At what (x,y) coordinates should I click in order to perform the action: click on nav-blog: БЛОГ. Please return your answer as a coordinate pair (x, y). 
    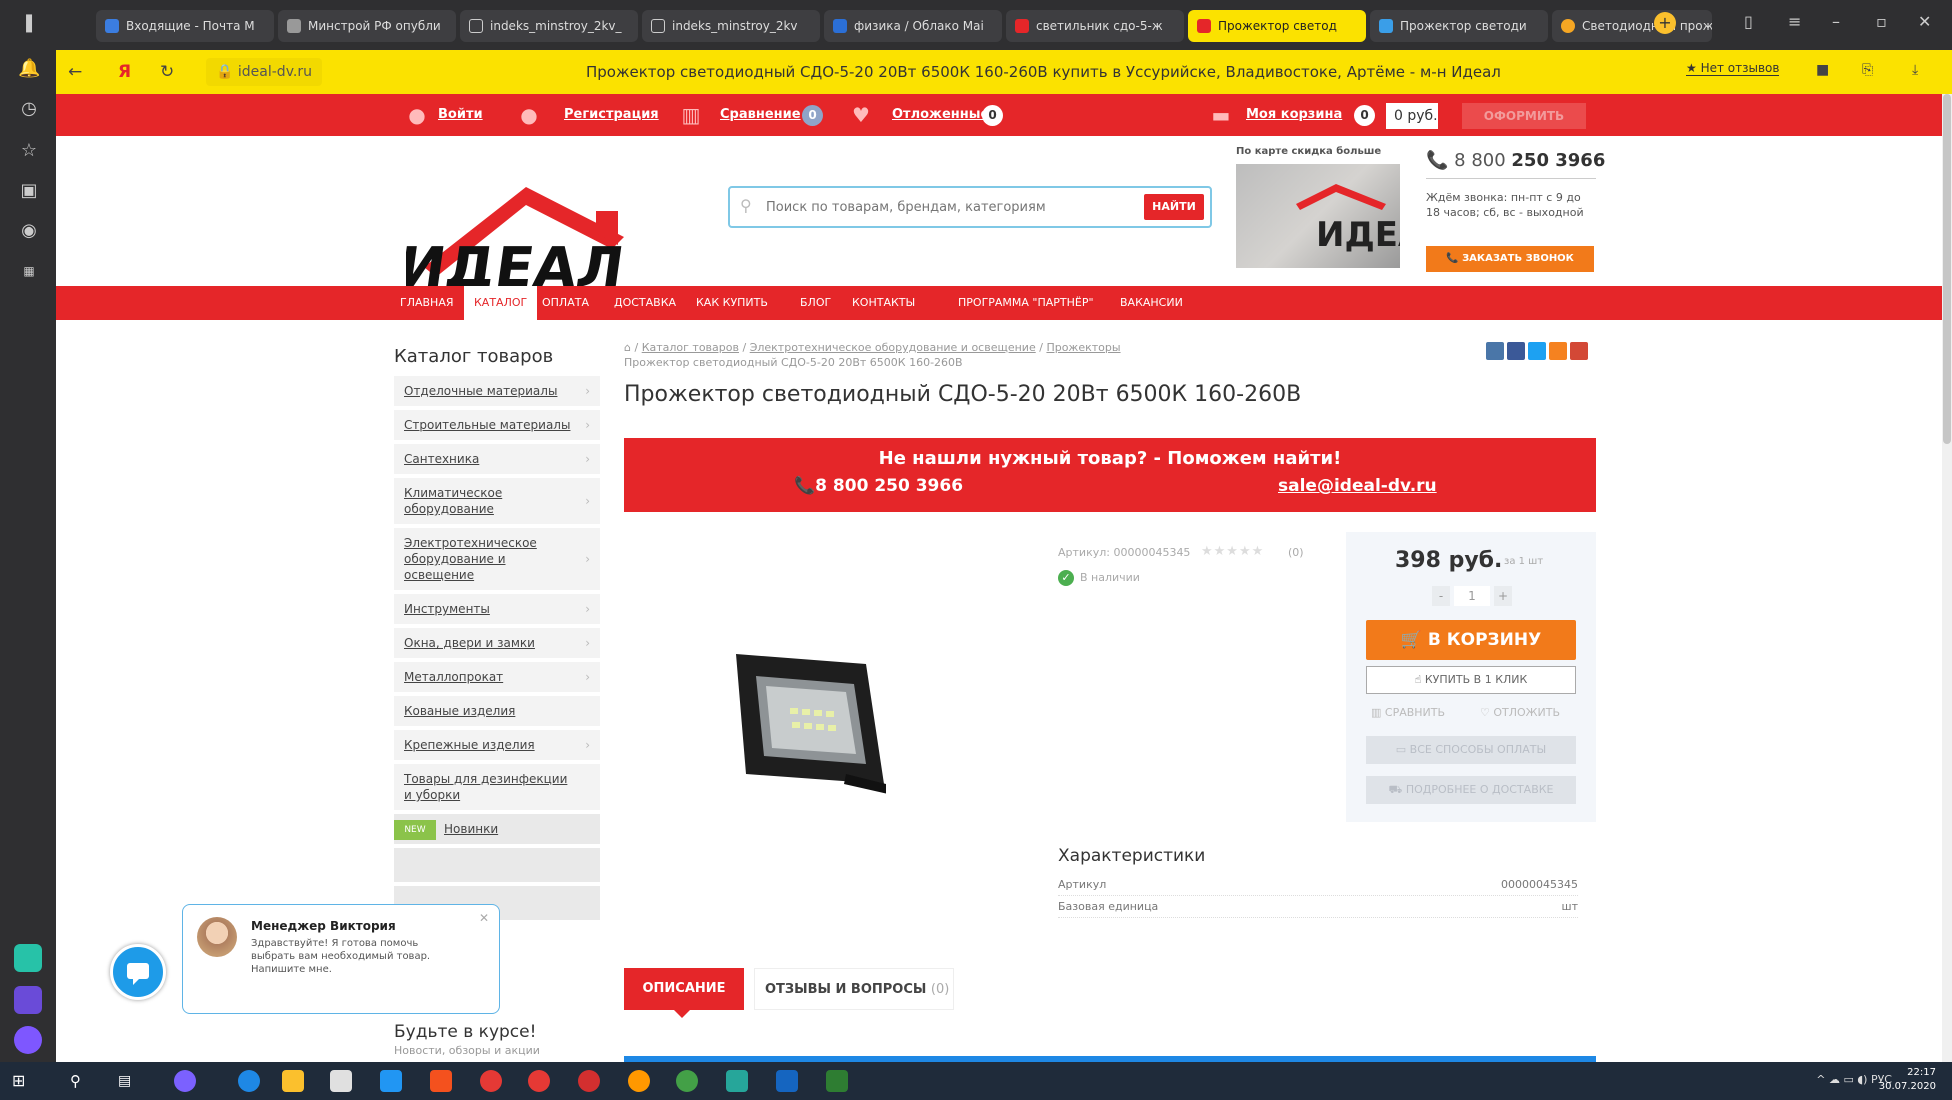
    Looking at the image, I should click on (815, 303).